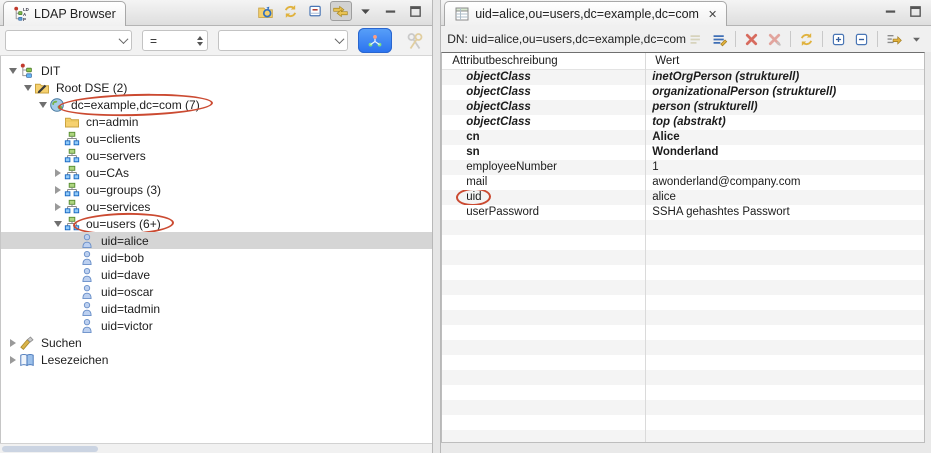 Image resolution: width=931 pixels, height=453 pixels. What do you see at coordinates (784, 197) in the screenshot?
I see `attribute-value-cell: alice` at bounding box center [784, 197].